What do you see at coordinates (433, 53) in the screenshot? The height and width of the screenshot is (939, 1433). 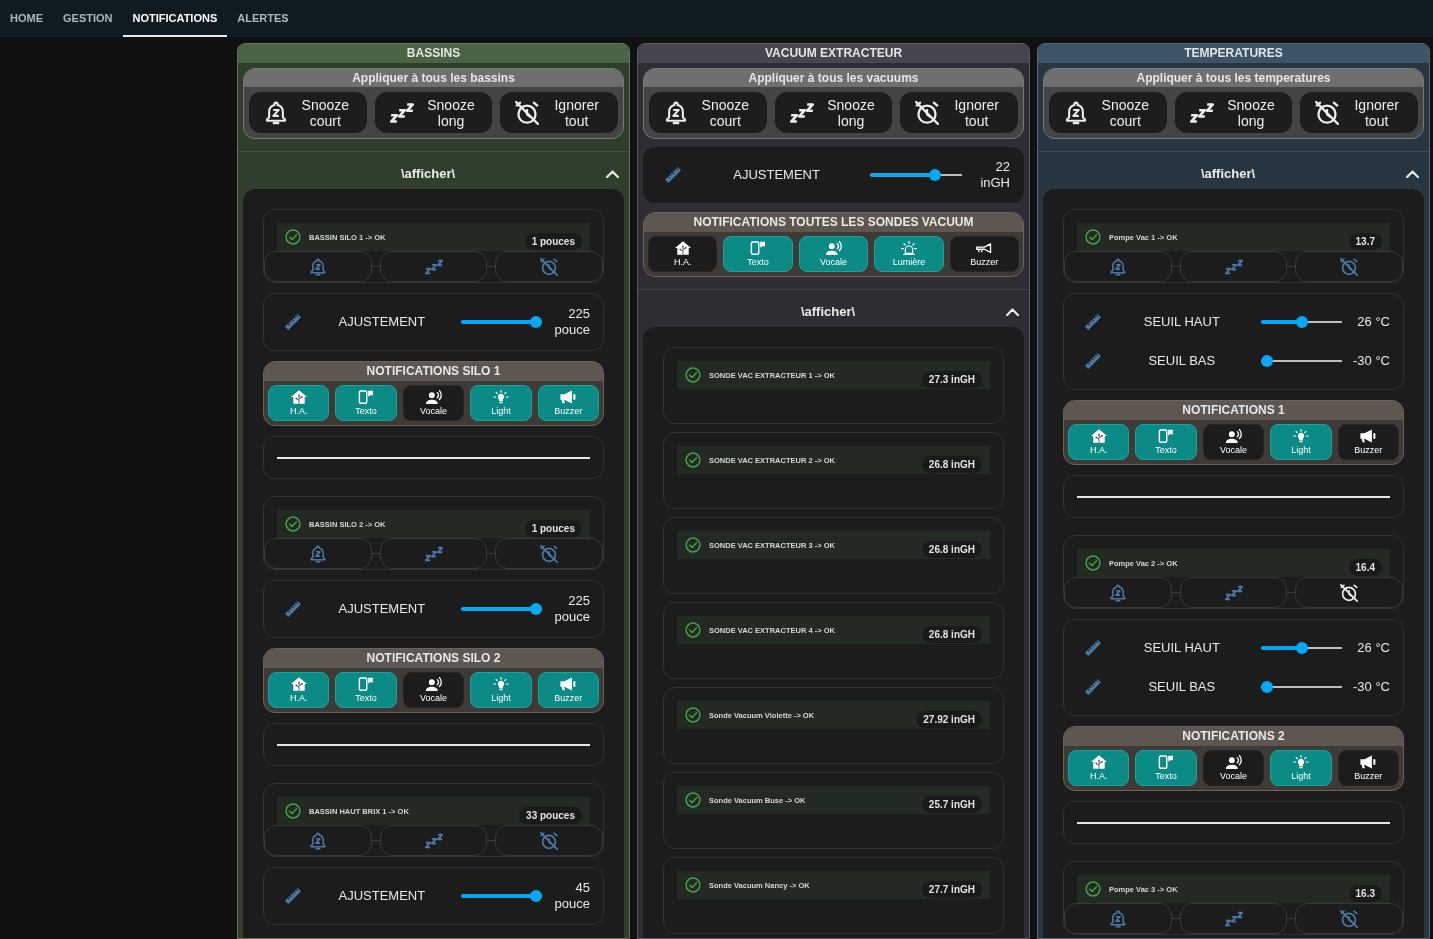 I see `column-header: BASSINS` at bounding box center [433, 53].